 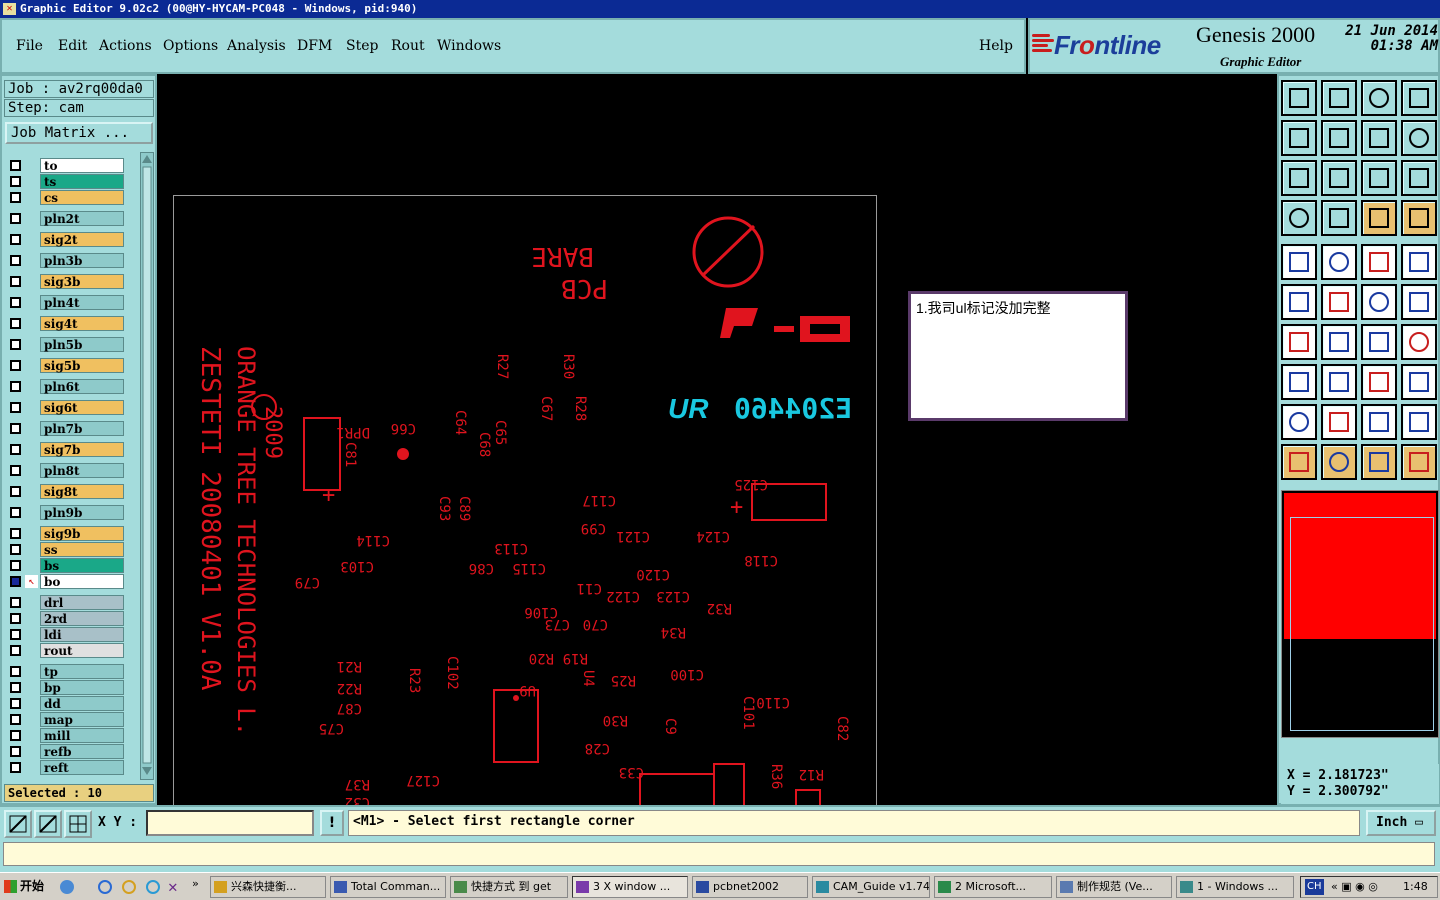 What do you see at coordinates (82, 512) in the screenshot?
I see `layer-label: pln9b` at bounding box center [82, 512].